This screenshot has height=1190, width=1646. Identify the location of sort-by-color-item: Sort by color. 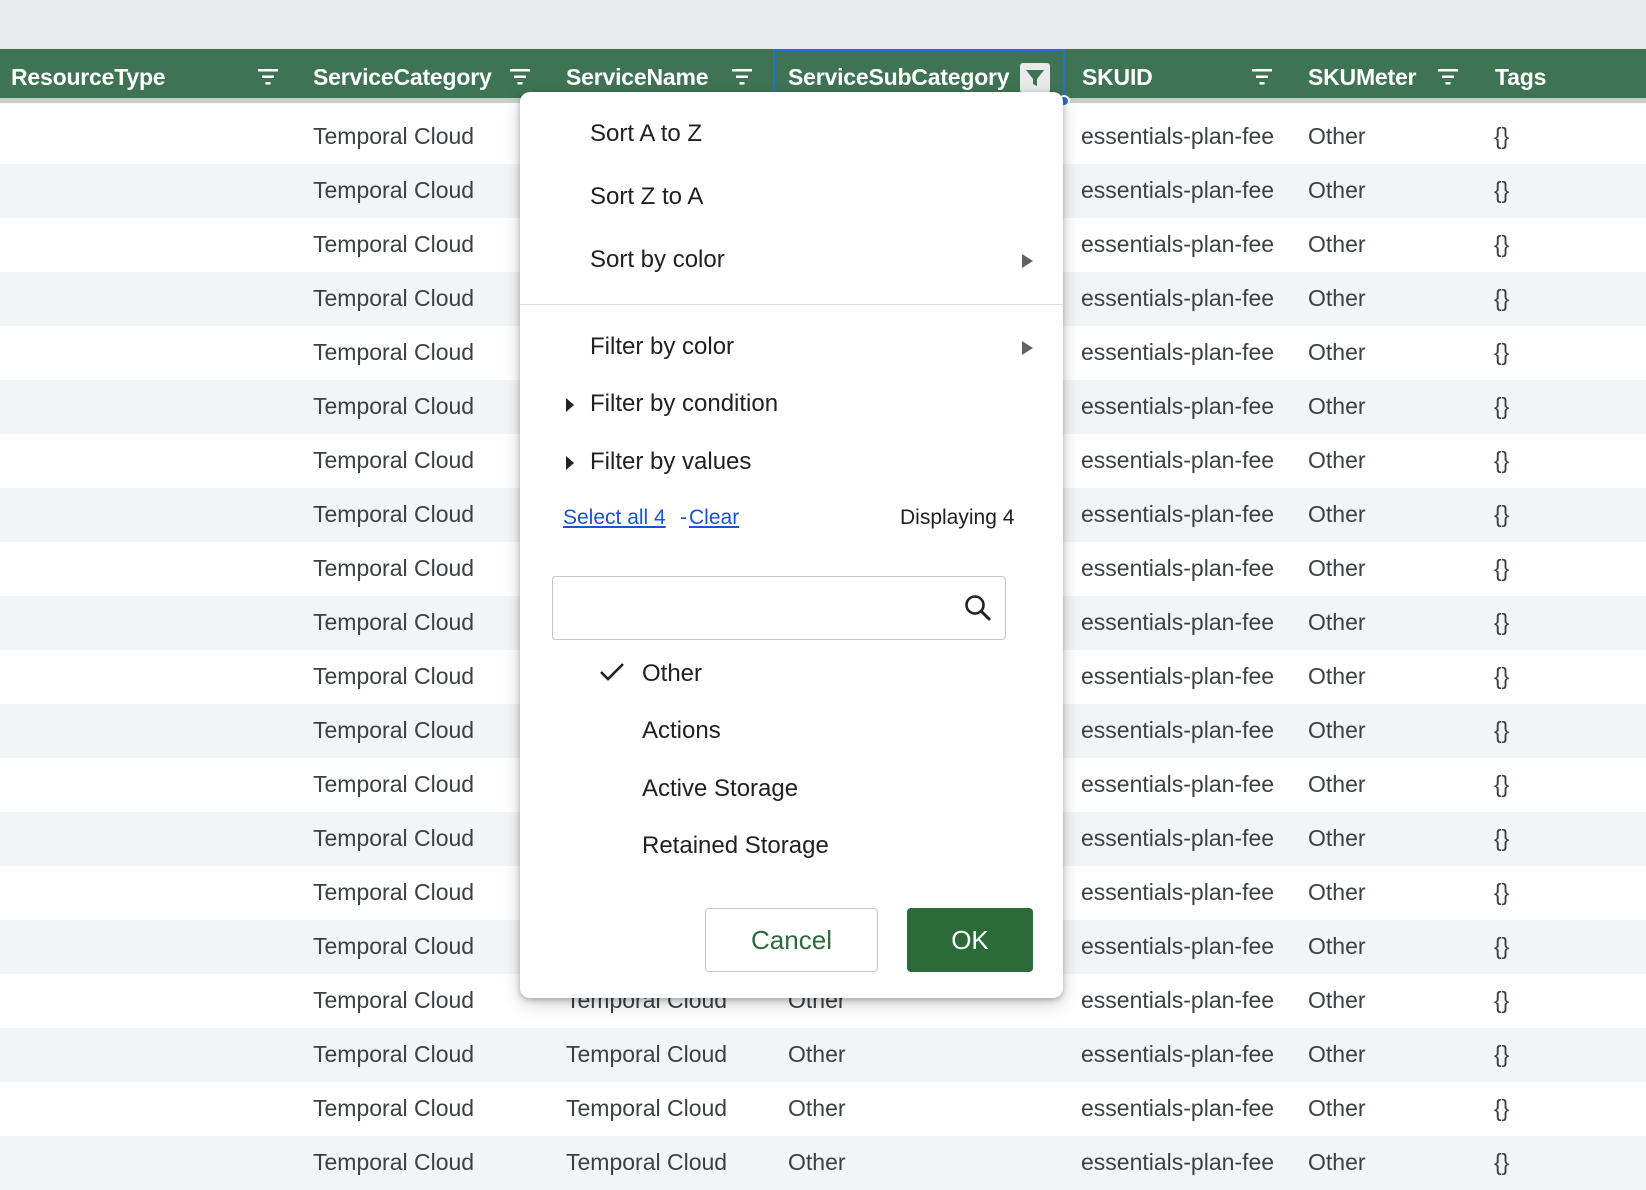
(657, 260).